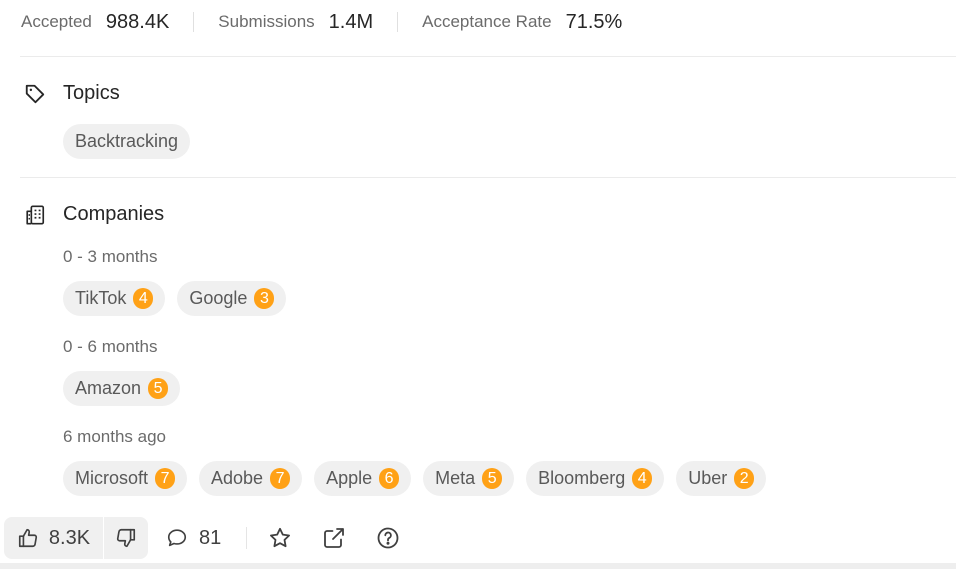 The image size is (956, 569). I want to click on count-badge: 2, so click(744, 478).